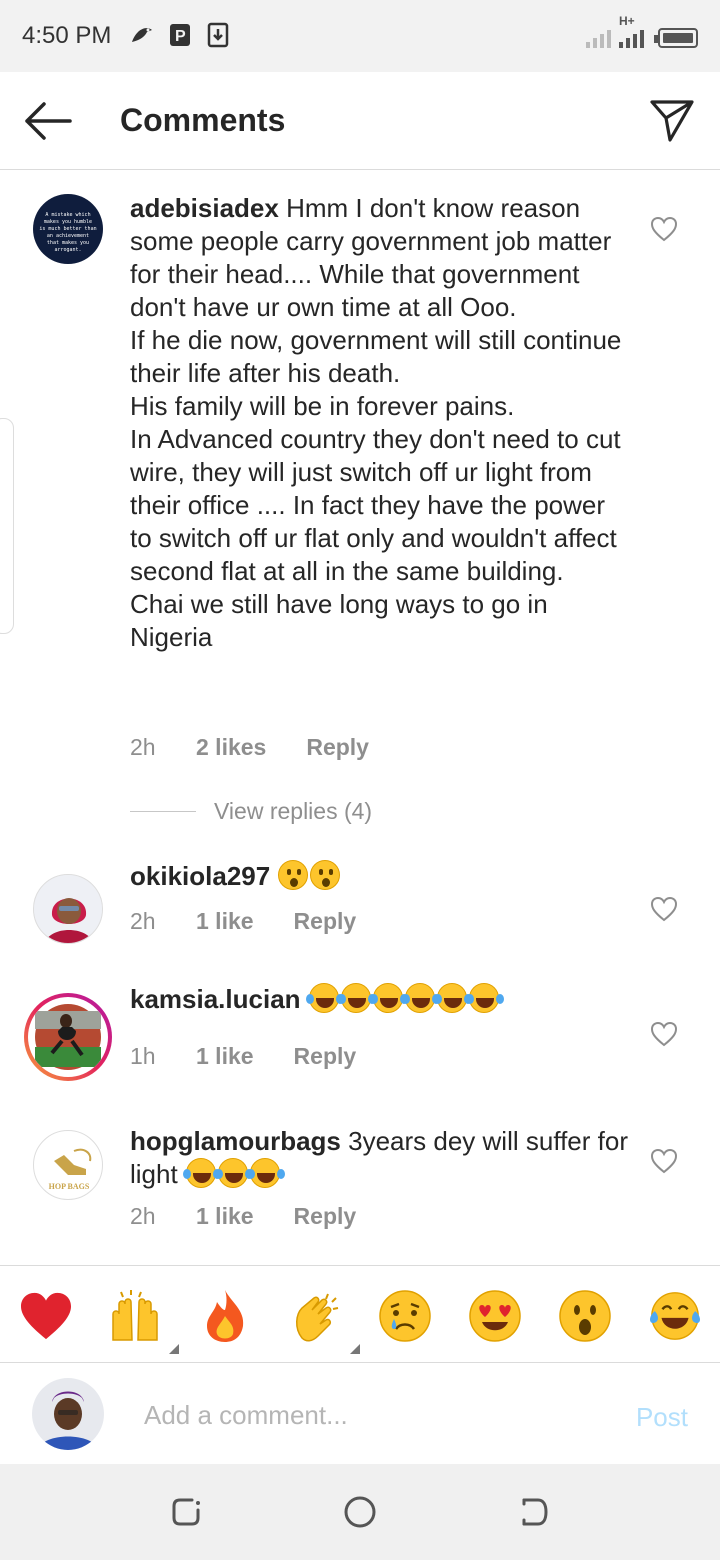 This screenshot has width=720, height=1560. What do you see at coordinates (317, 1317) in the screenshot?
I see `clapping-hands-icon` at bounding box center [317, 1317].